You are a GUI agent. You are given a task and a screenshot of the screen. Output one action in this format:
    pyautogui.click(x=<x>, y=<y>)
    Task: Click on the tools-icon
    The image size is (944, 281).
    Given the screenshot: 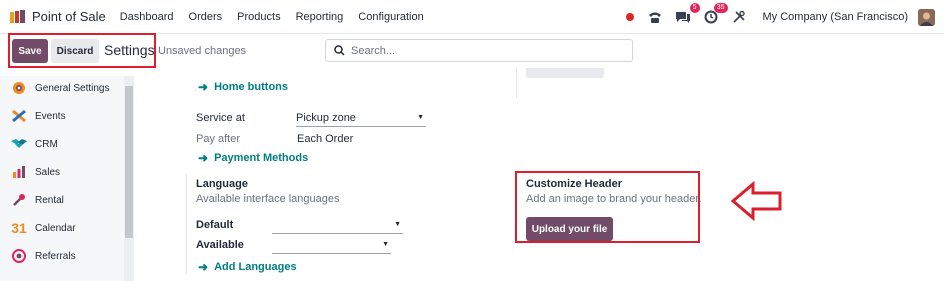 What is the action you would take?
    pyautogui.click(x=739, y=17)
    